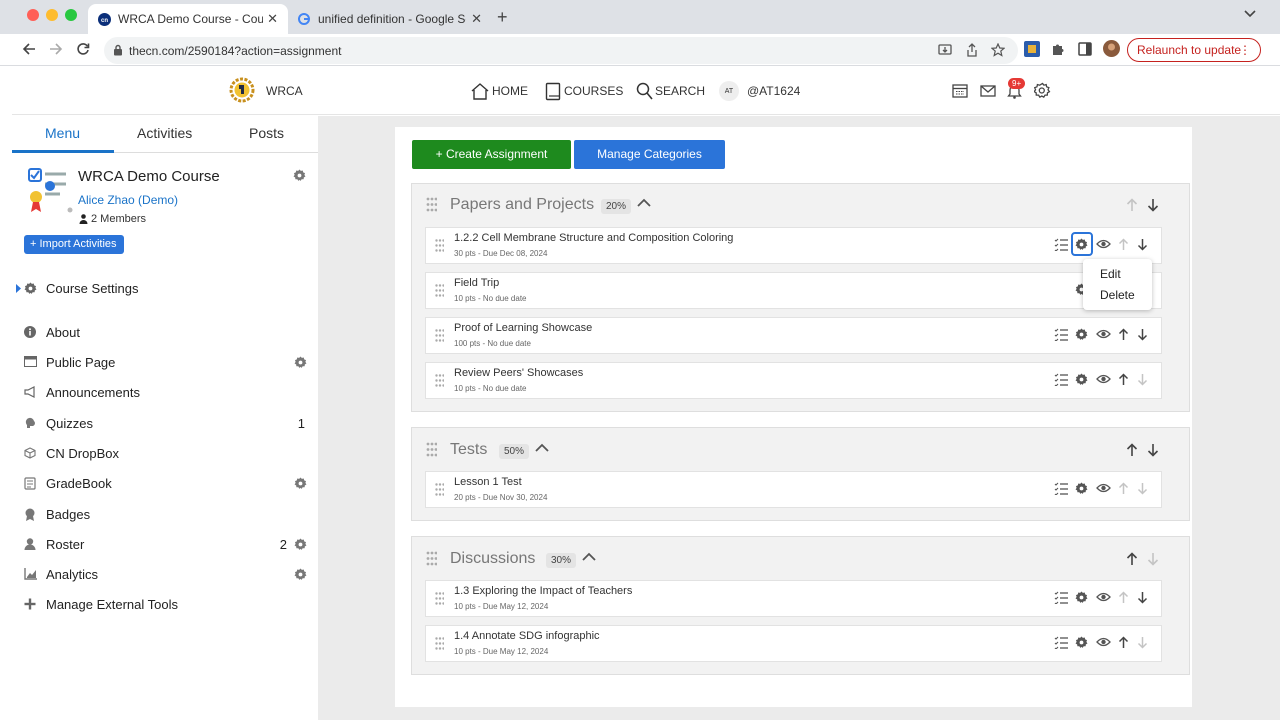  Describe the element at coordinates (300, 574) in the screenshot. I see `analytics-gear-icon` at that location.